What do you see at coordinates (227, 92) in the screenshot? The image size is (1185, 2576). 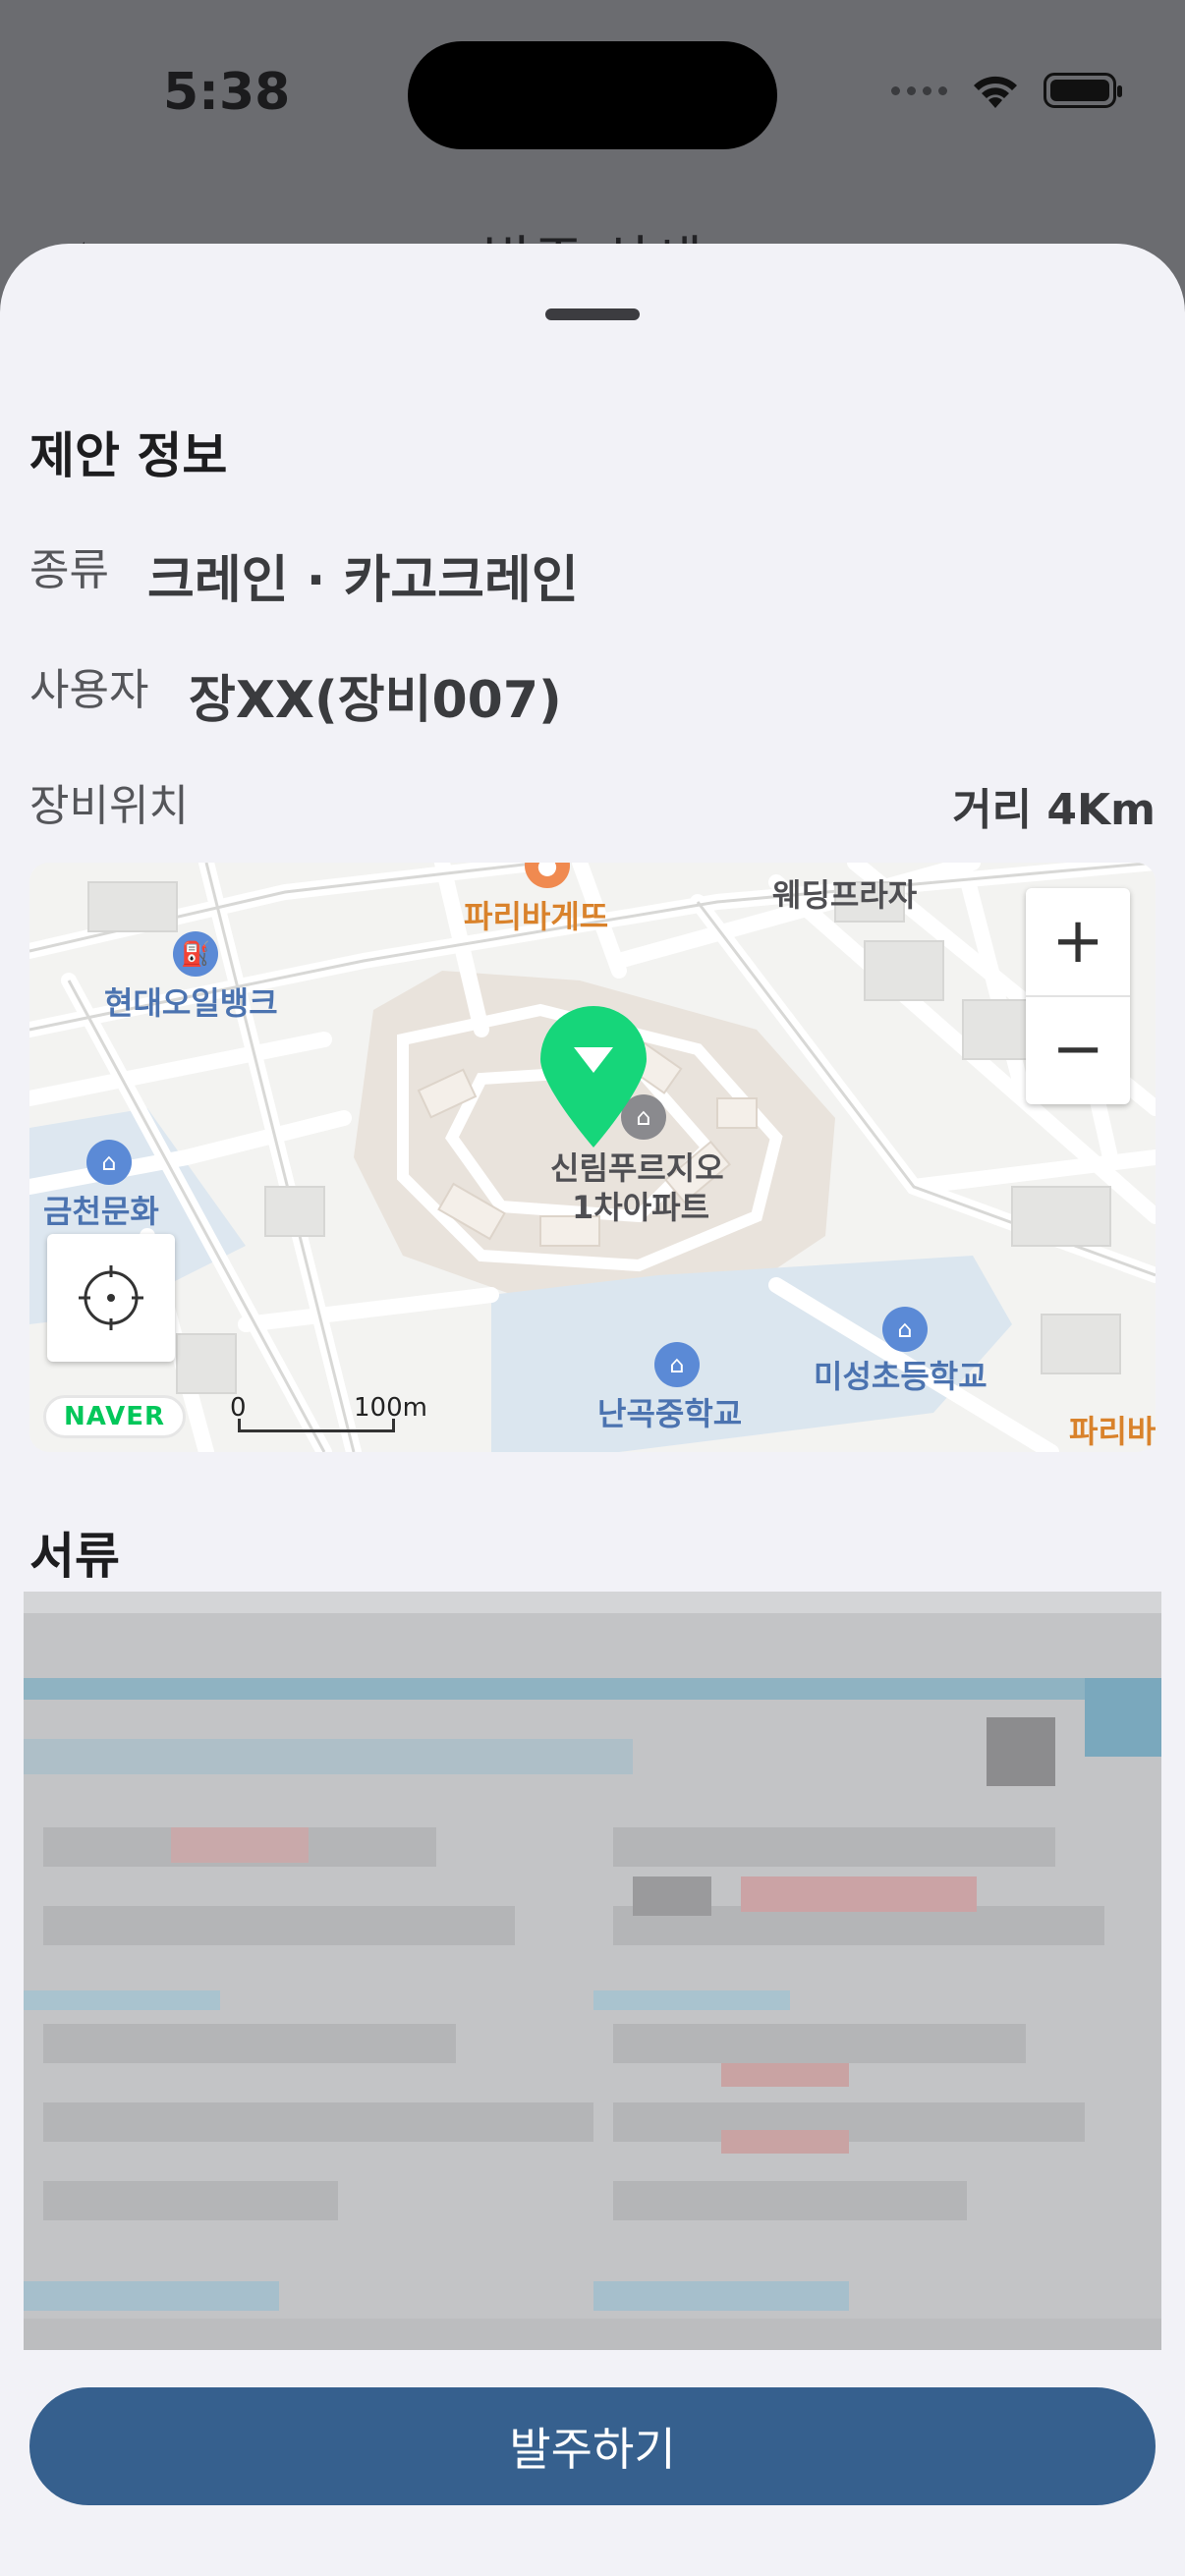 I see `status-time: 5:38` at bounding box center [227, 92].